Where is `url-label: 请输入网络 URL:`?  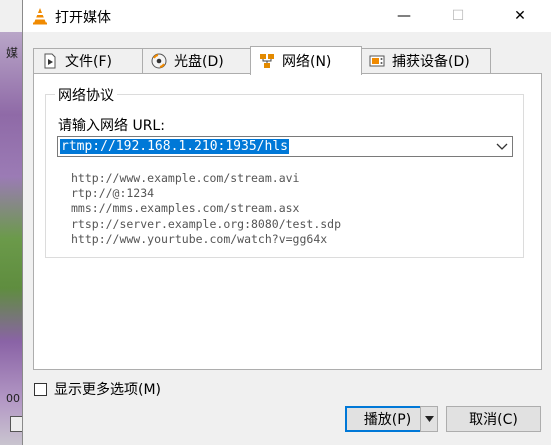
url-label: 请输入网络 URL: is located at coordinates (111, 126).